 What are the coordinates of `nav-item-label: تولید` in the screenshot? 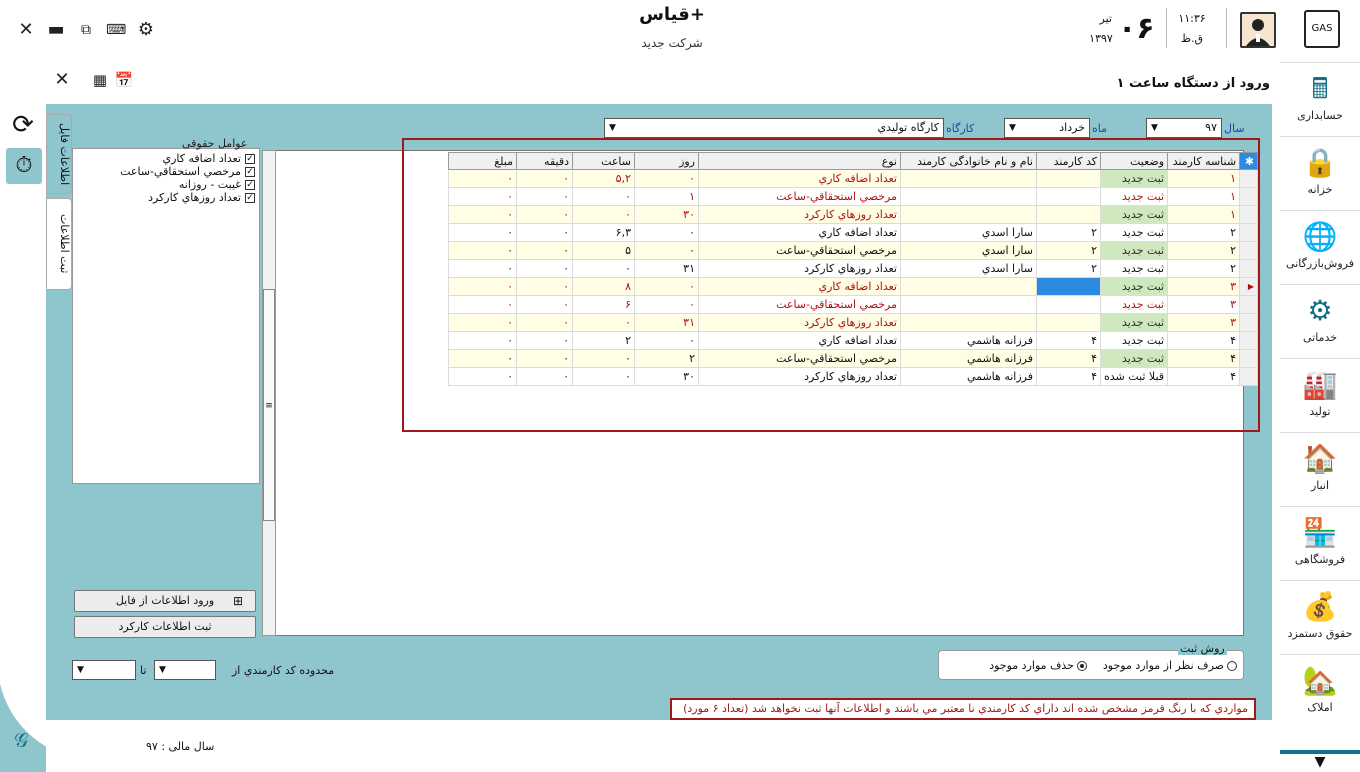 It's located at (1320, 411).